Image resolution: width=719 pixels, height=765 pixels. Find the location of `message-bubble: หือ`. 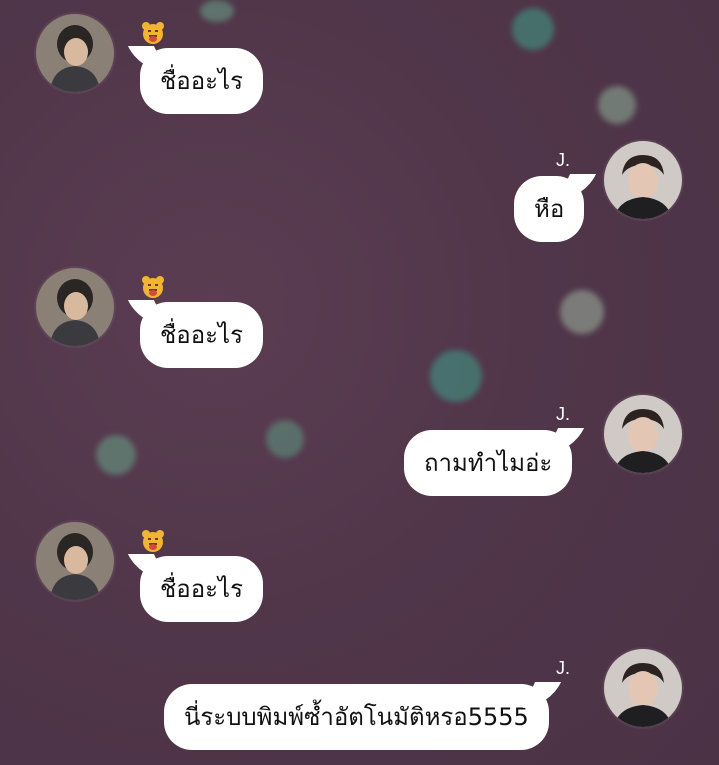

message-bubble: หือ is located at coordinates (549, 209).